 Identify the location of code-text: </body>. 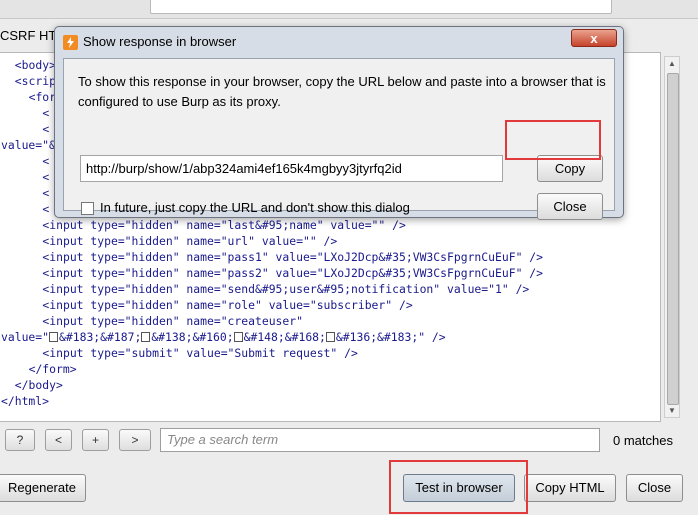
(38, 385).